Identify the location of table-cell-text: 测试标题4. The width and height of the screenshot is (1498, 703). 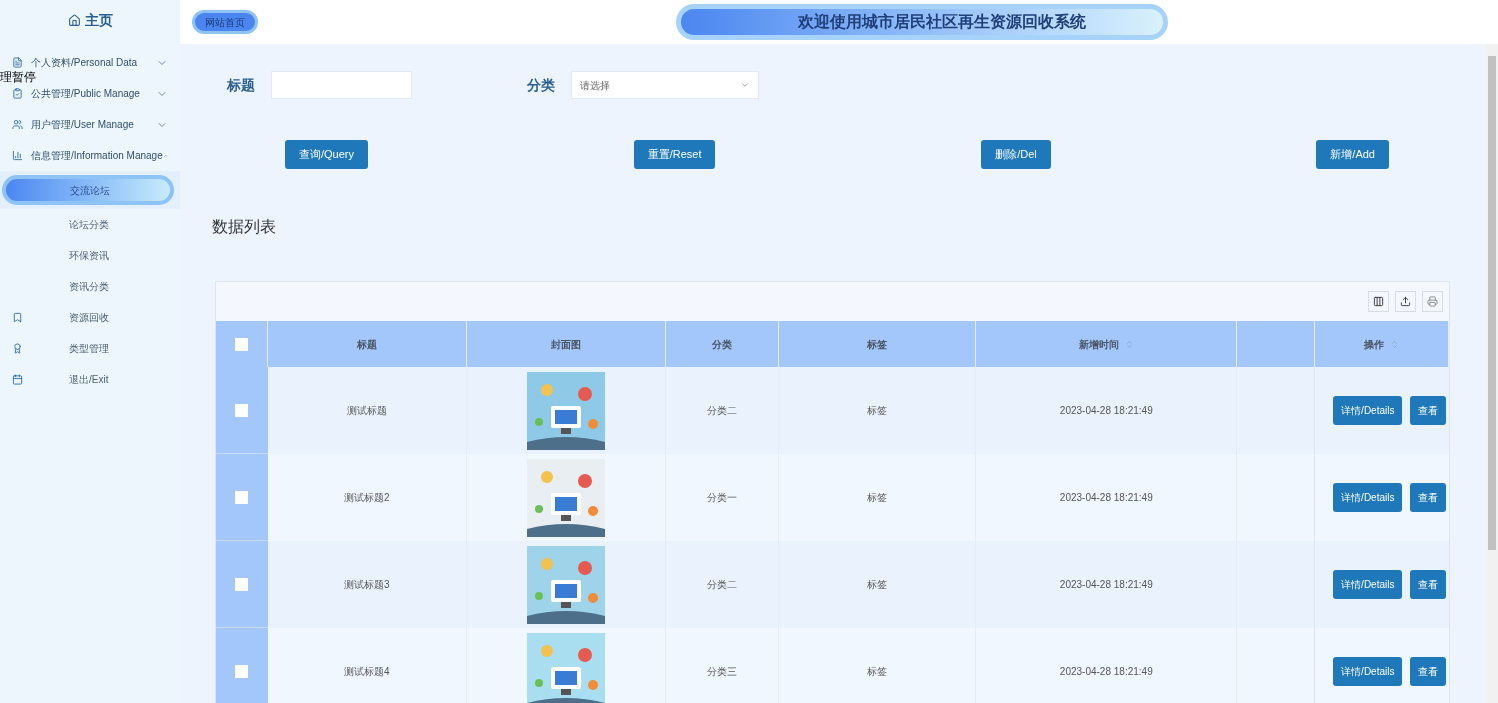
(367, 672).